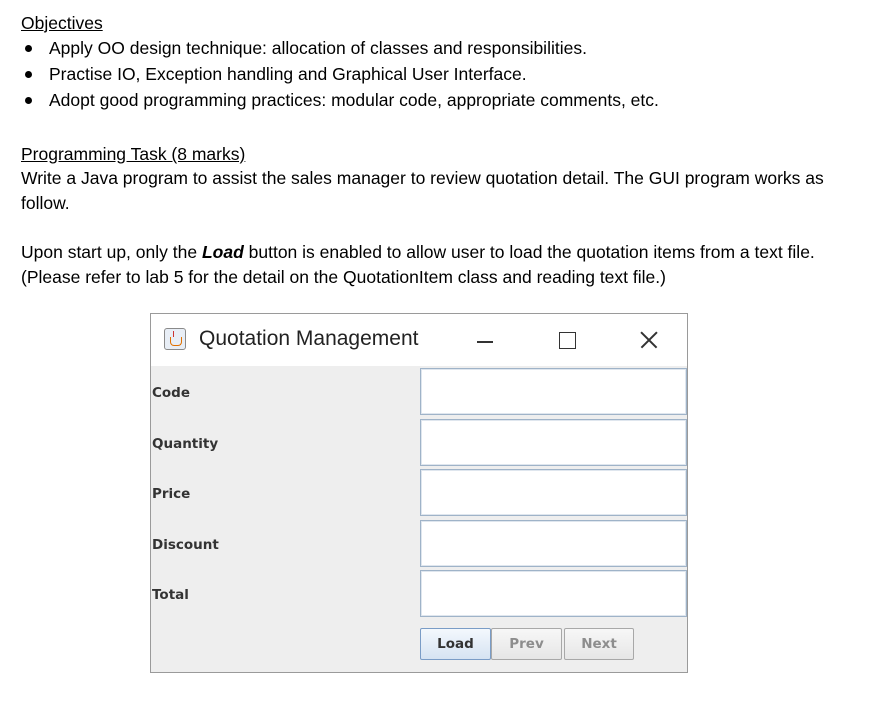 The height and width of the screenshot is (702, 871). I want to click on quantity-field, so click(553, 442).